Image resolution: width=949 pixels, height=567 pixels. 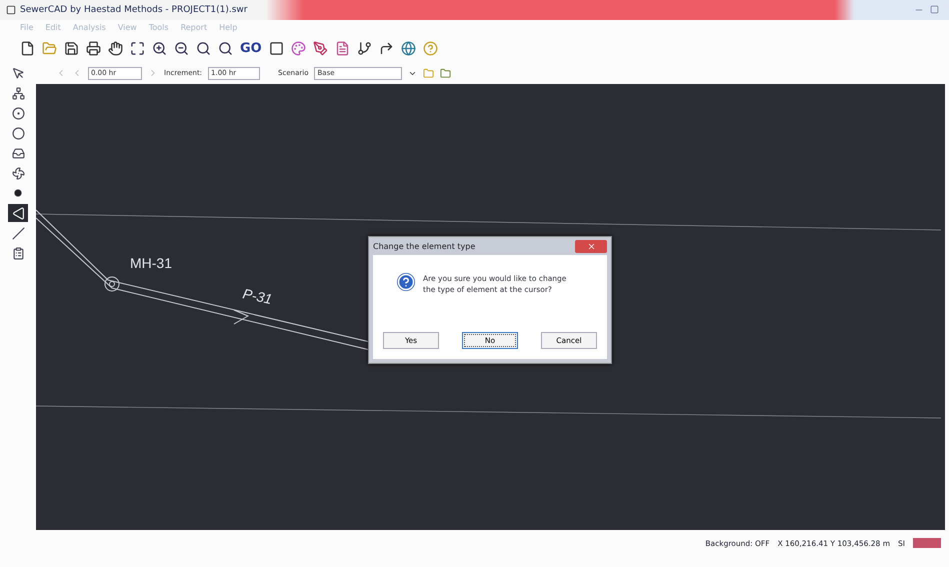 What do you see at coordinates (93, 48) in the screenshot?
I see `print-icon` at bounding box center [93, 48].